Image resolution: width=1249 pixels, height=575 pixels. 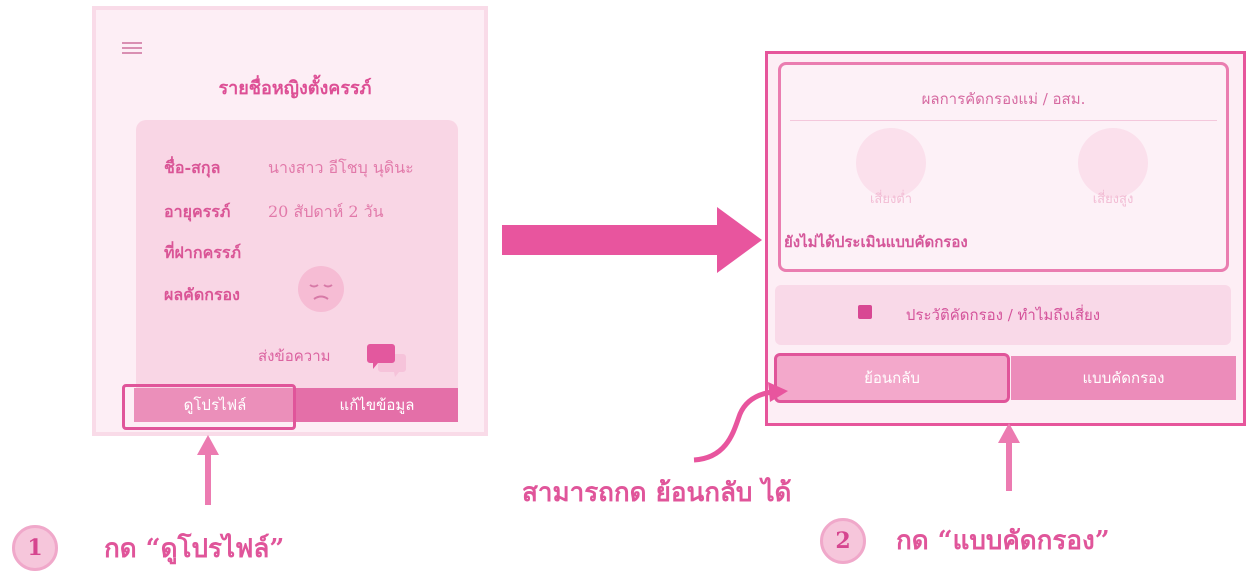 I want to click on step-2-text: กด “แบบคัดกรอง”, so click(x=1003, y=541).